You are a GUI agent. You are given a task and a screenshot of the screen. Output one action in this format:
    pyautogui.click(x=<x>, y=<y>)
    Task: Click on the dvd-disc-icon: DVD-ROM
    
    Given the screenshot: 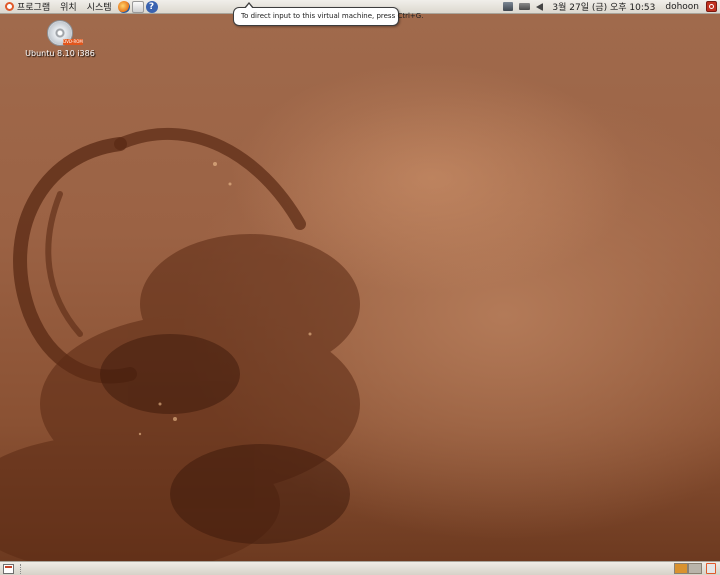 What is the action you would take?
    pyautogui.click(x=65, y=33)
    